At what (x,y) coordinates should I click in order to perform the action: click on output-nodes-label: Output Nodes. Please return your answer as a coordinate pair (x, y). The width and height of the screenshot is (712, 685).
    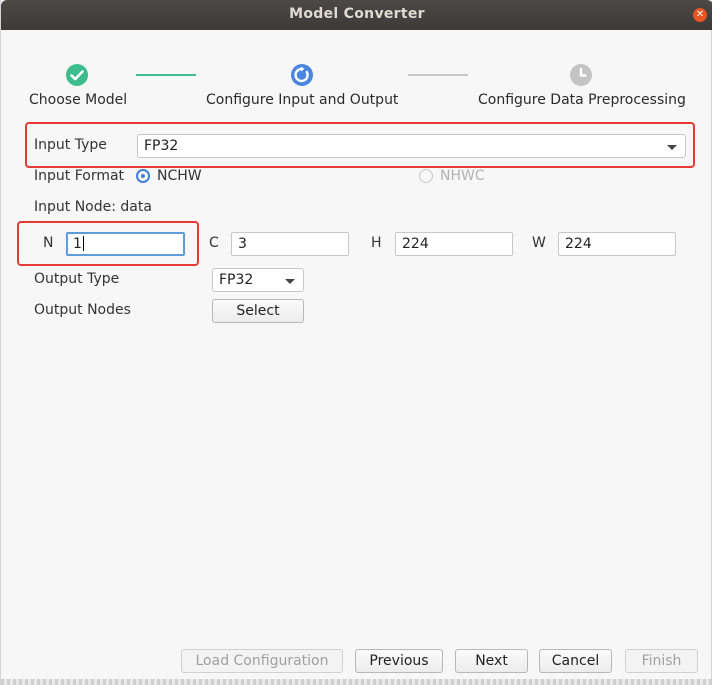
    Looking at the image, I should click on (82, 310).